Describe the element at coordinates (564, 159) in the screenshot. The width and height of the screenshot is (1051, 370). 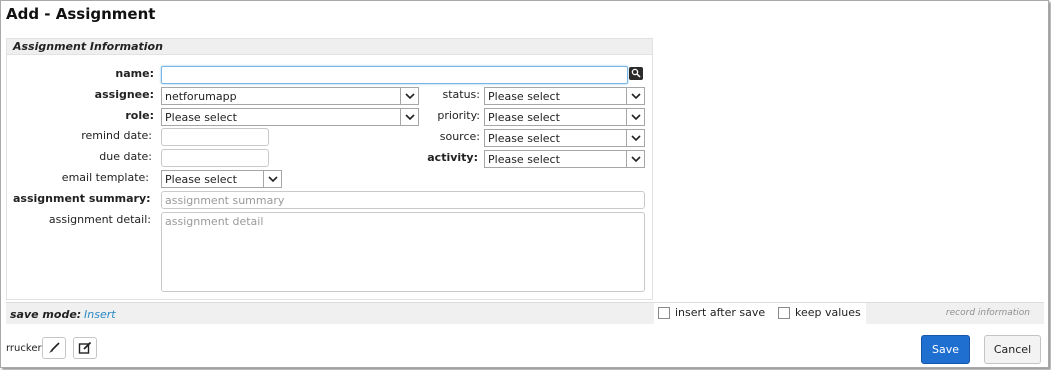
I see `activity-select: Please select` at that location.